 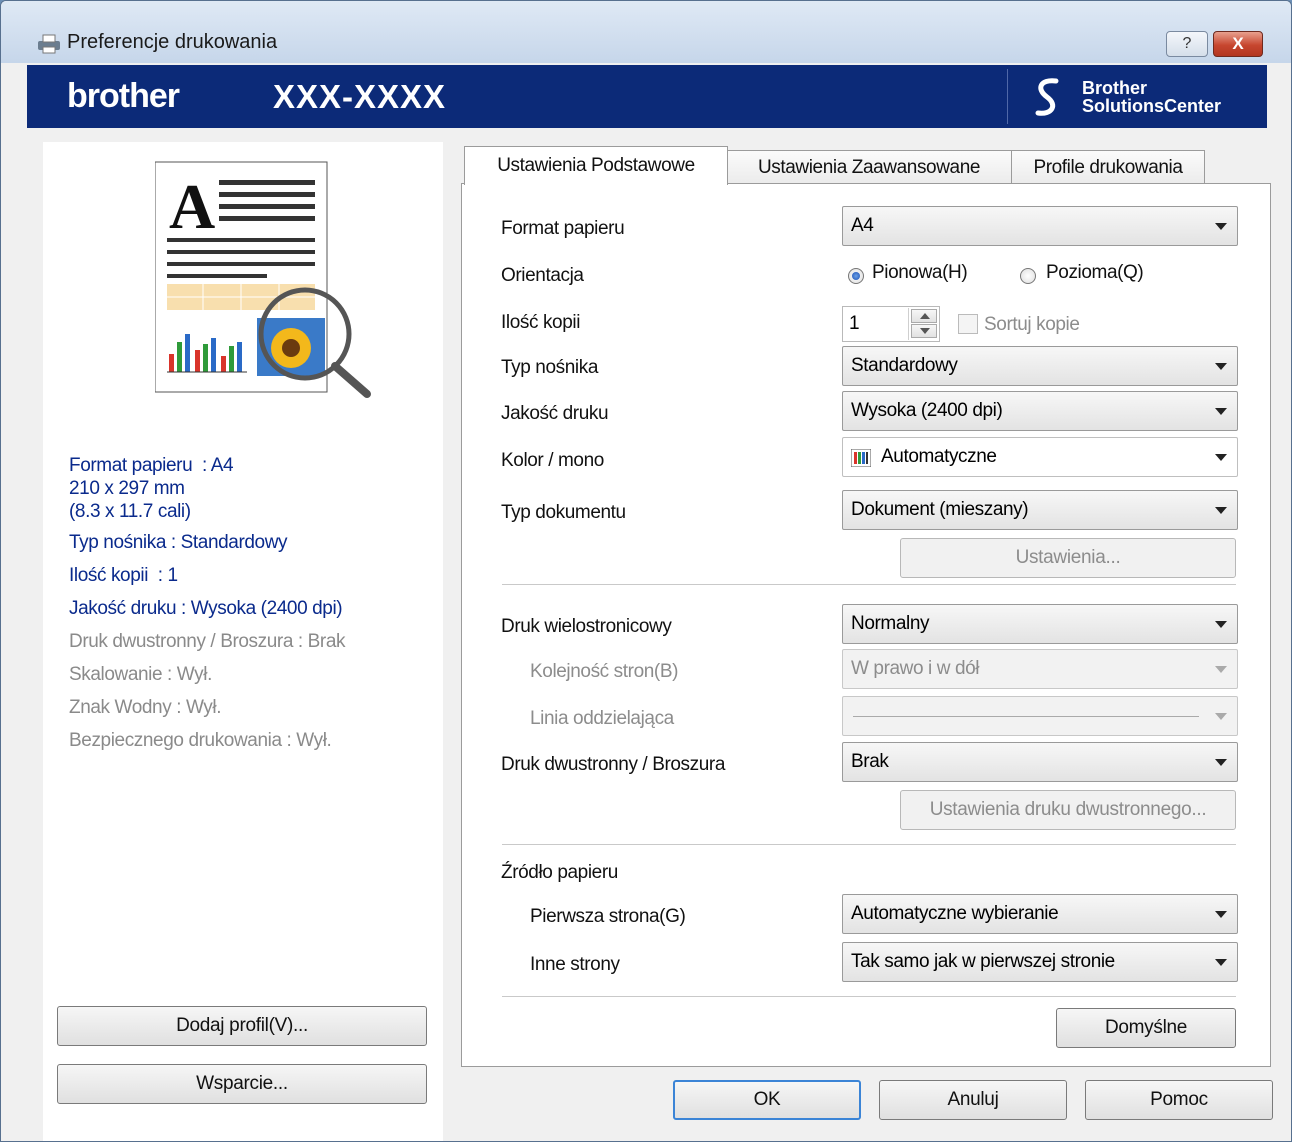 I want to click on border-line-label: Linia oddzielająca, so click(x=602, y=718).